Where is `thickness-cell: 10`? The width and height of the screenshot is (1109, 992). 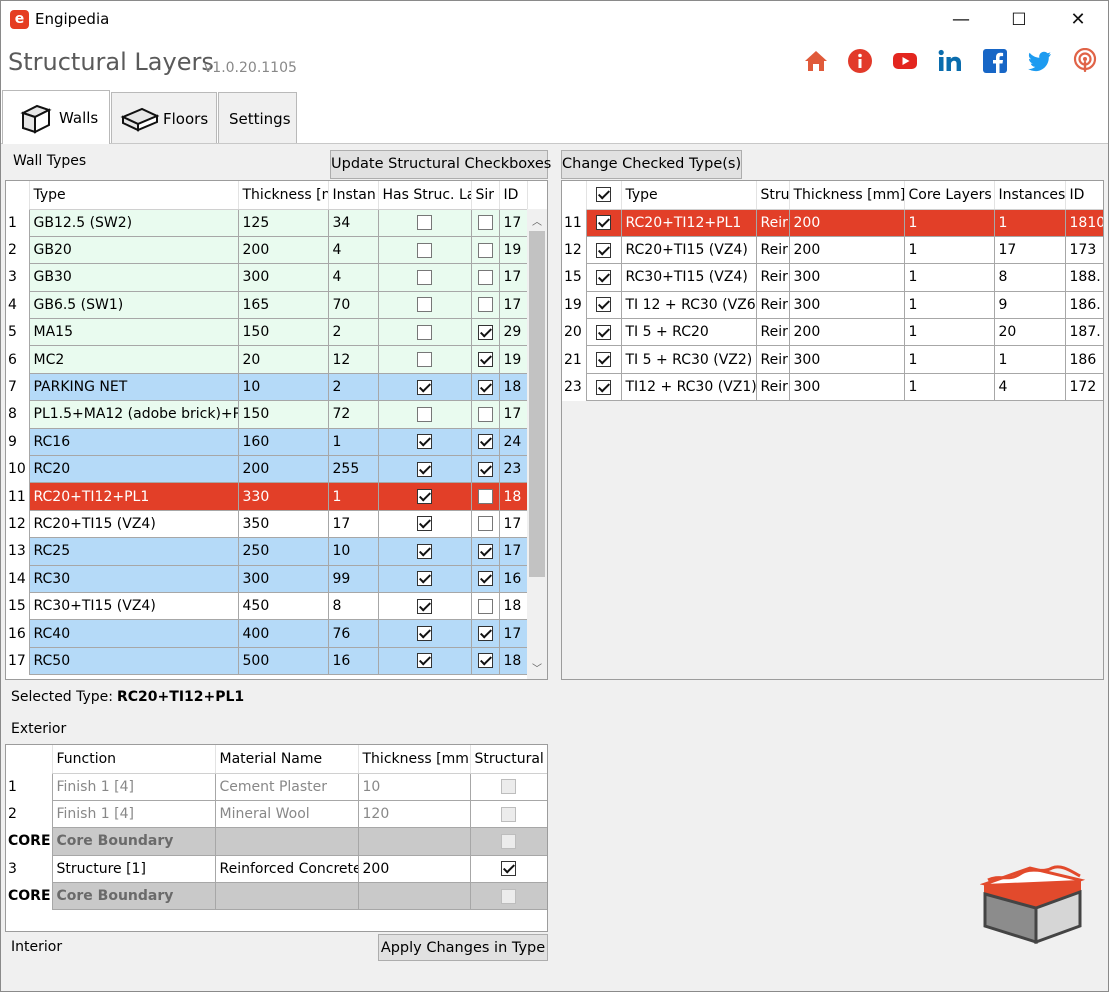 thickness-cell: 10 is located at coordinates (283, 387).